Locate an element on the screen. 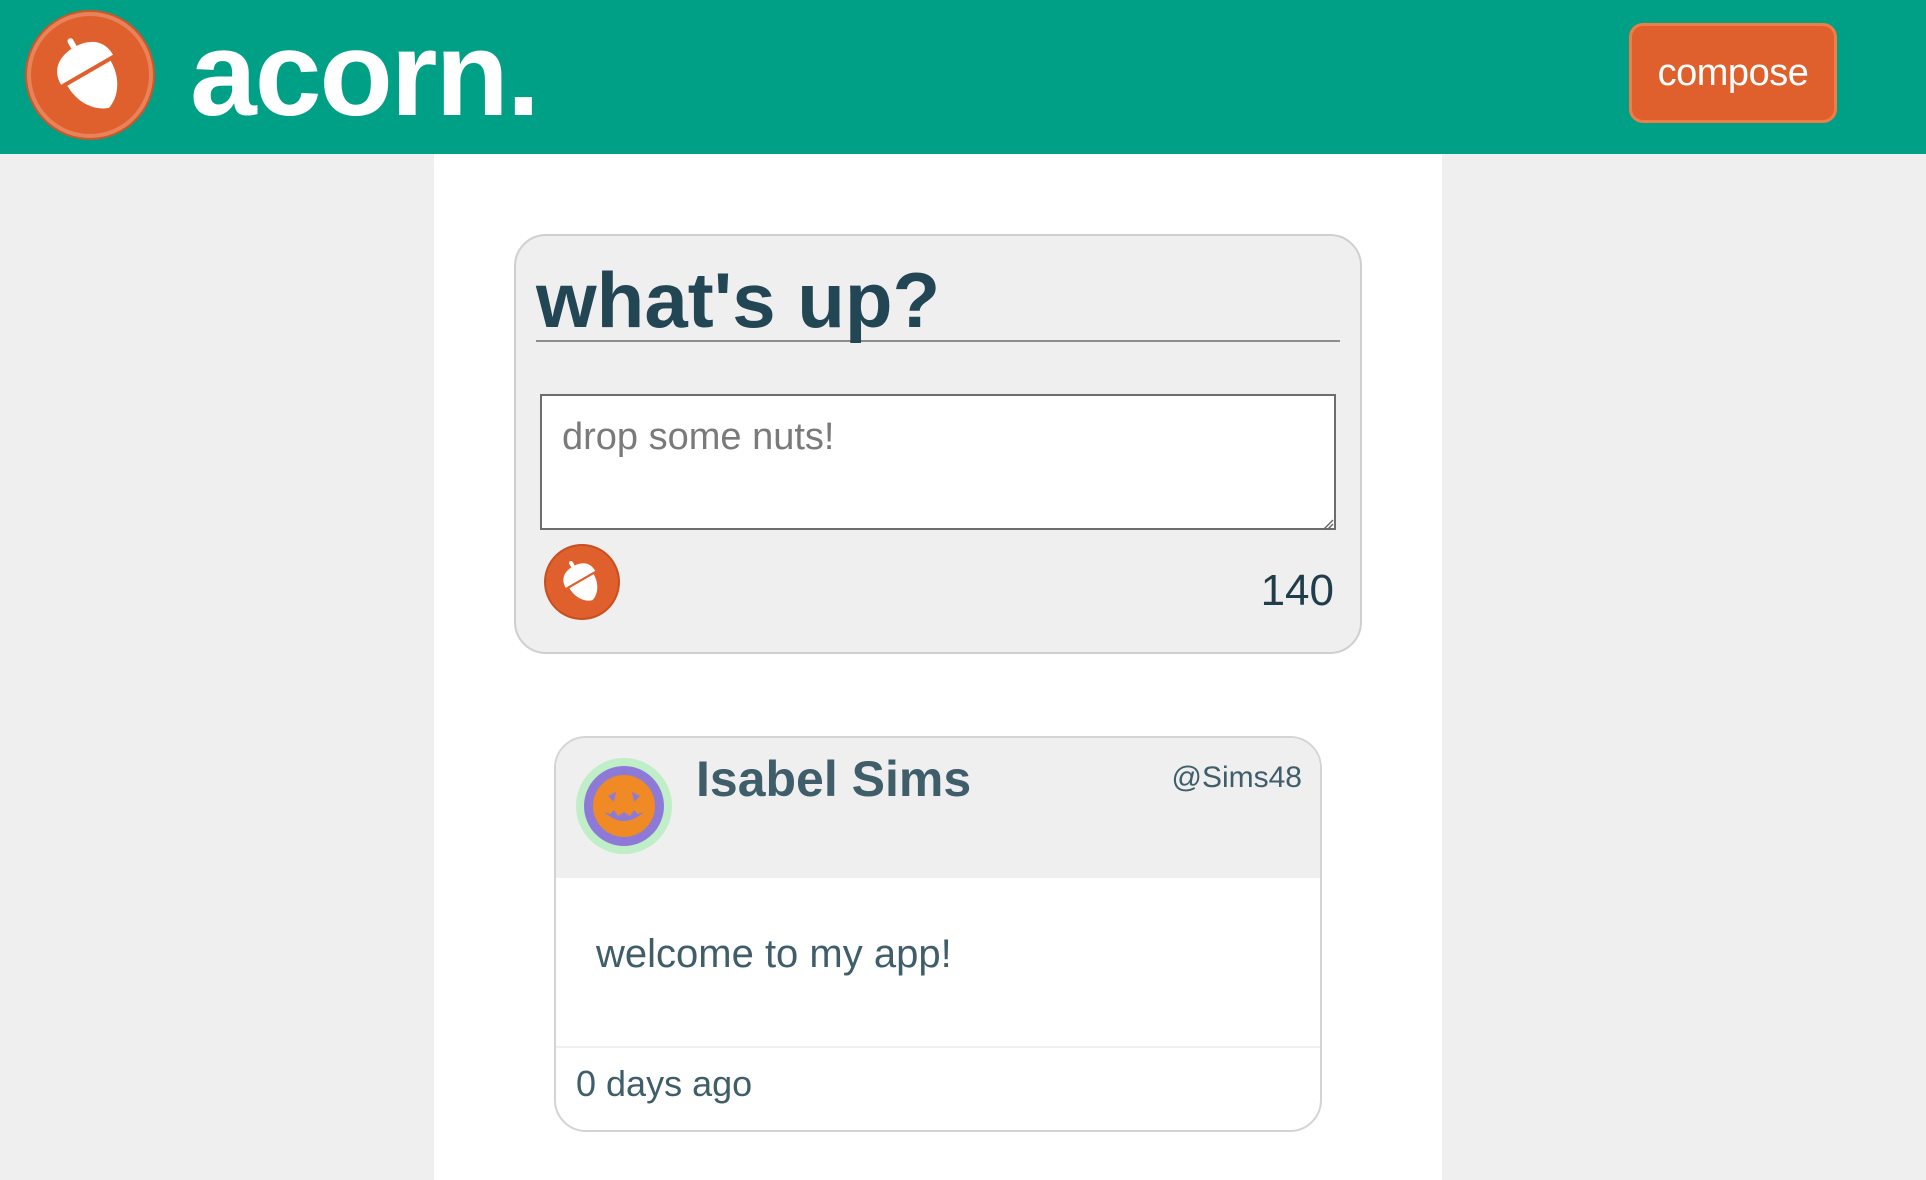 Image resolution: width=1926 pixels, height=1180 pixels. divider is located at coordinates (938, 1047).